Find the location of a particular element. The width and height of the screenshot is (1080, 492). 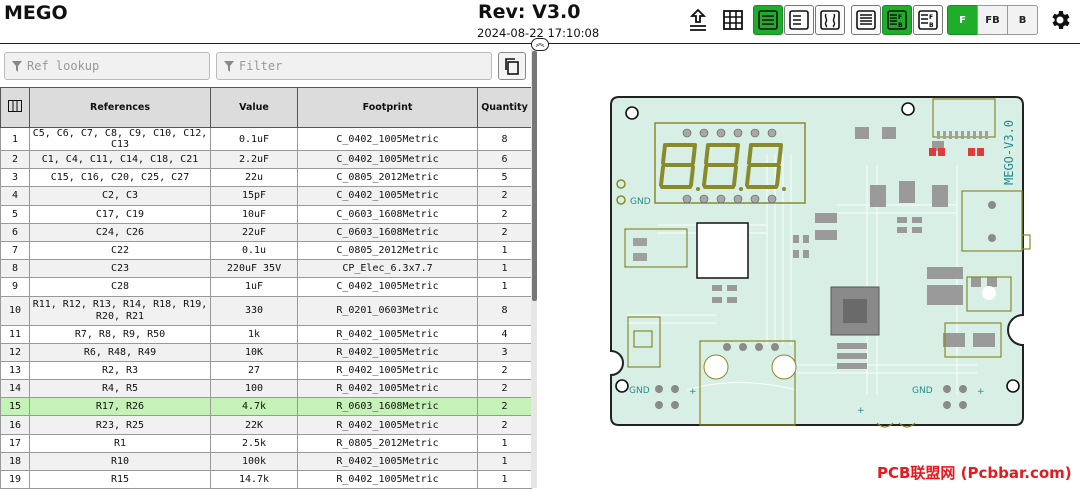

bom-grouped-fb-icon: FB is located at coordinates (897, 20).